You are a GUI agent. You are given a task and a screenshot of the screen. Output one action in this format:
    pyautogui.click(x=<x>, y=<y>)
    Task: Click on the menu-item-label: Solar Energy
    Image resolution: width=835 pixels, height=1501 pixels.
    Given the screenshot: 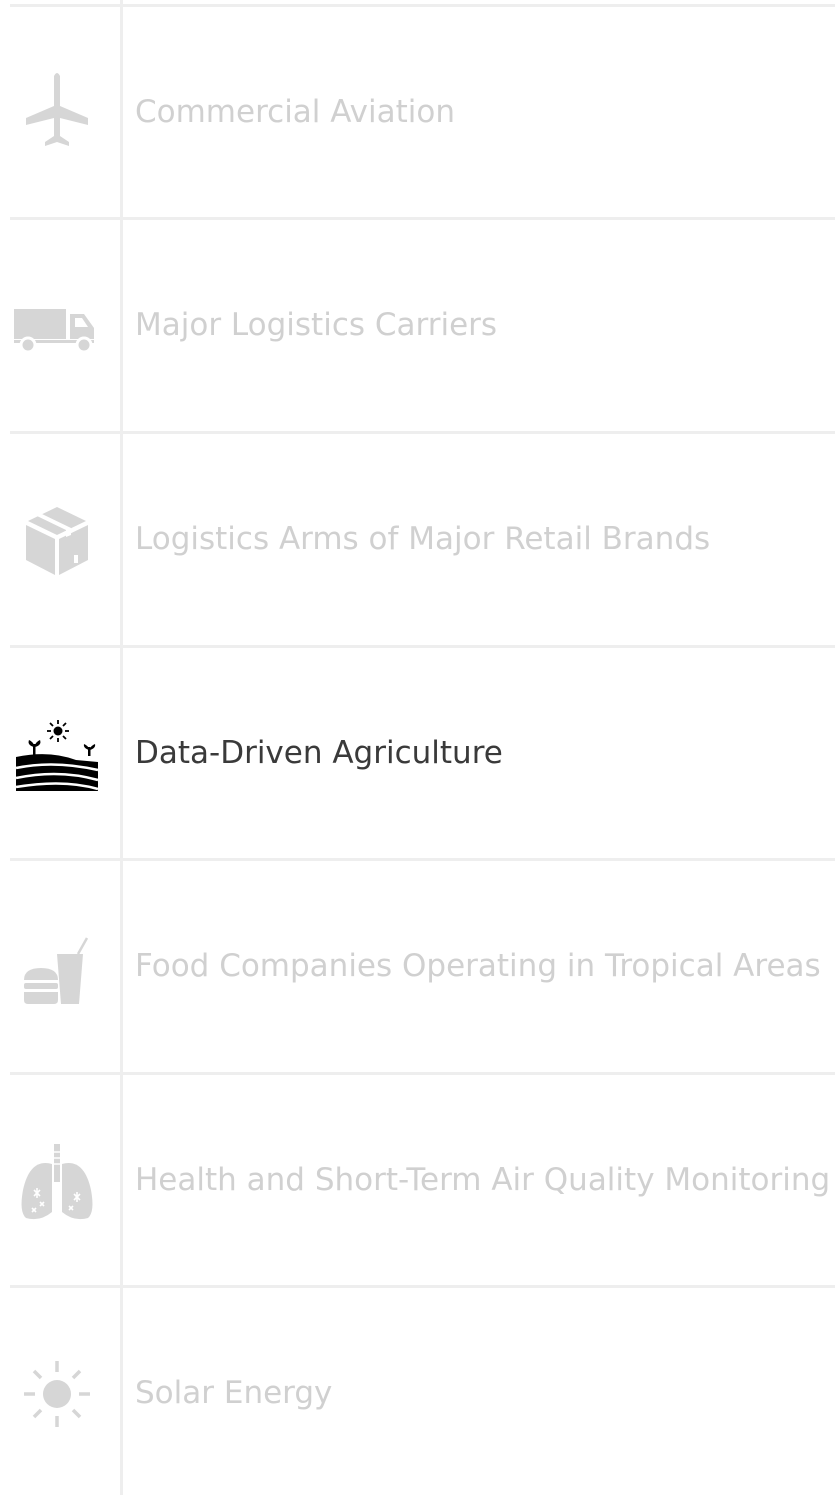 What is the action you would take?
    pyautogui.click(x=234, y=1393)
    